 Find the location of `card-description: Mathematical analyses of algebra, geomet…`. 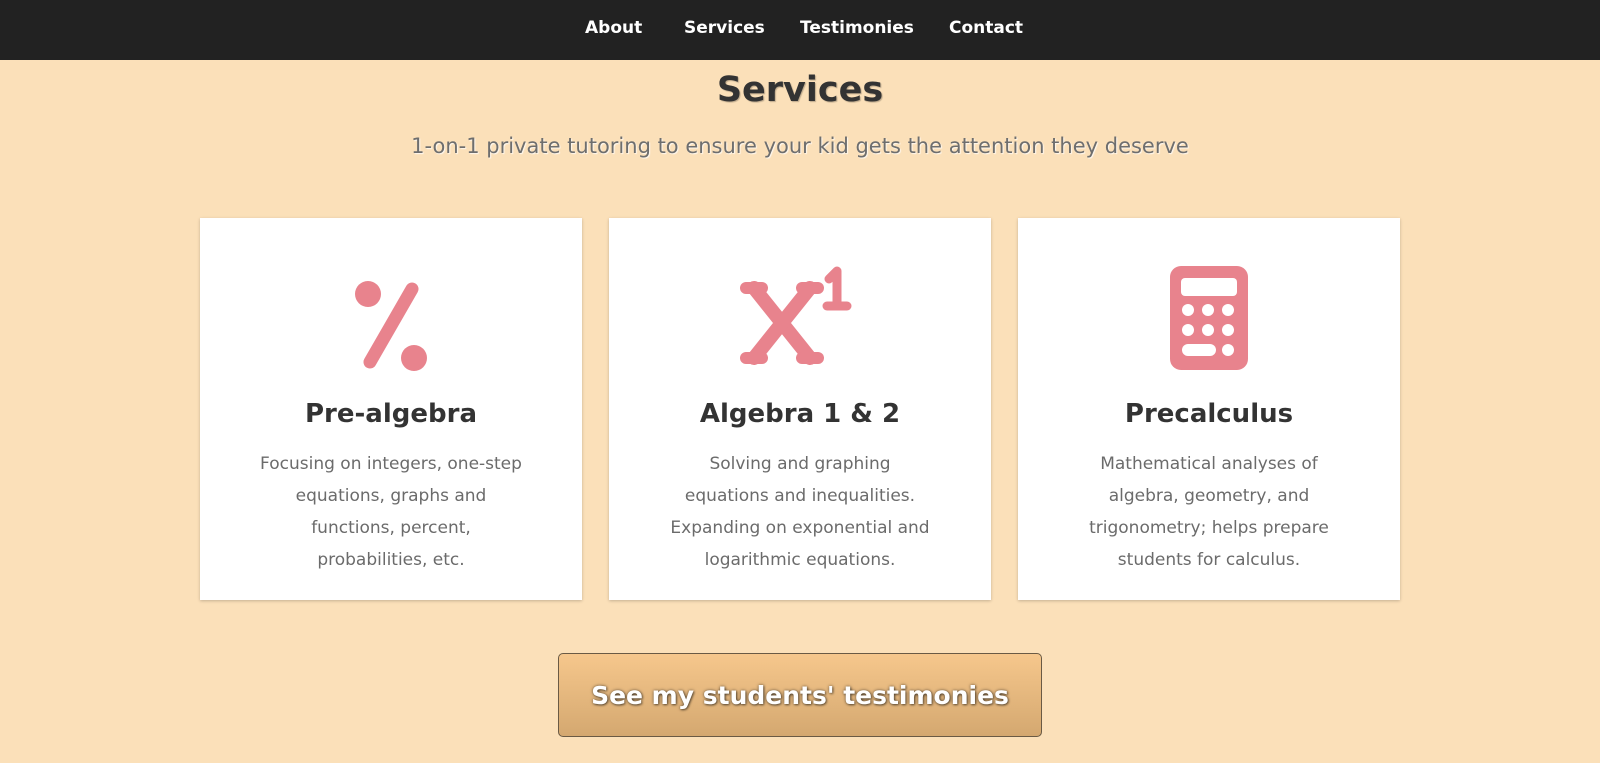

card-description: Mathematical analyses of algebra, geomet… is located at coordinates (1209, 512).